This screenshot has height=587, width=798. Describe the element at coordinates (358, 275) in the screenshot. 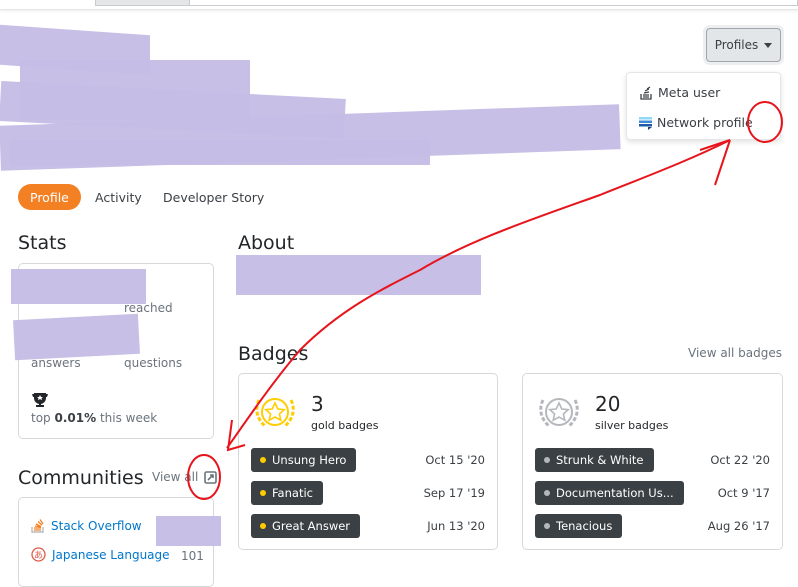

I see `redacted-about` at that location.